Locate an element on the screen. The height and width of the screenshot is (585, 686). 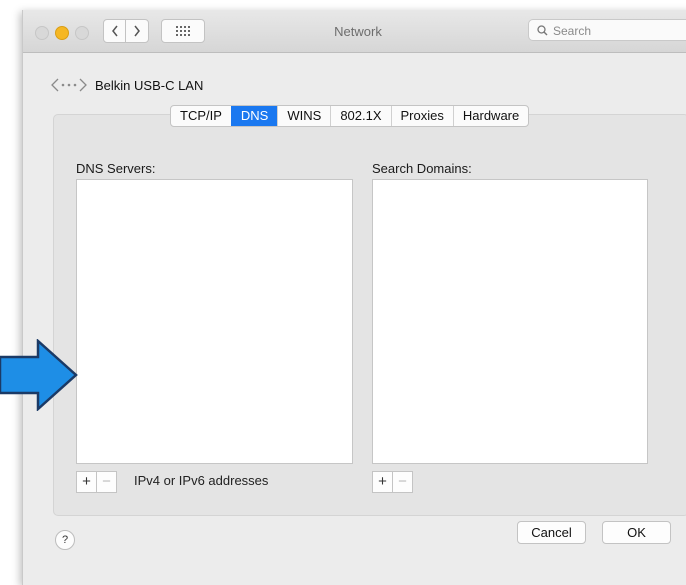
tab-tcpip: TCP/IP is located at coordinates (201, 116).